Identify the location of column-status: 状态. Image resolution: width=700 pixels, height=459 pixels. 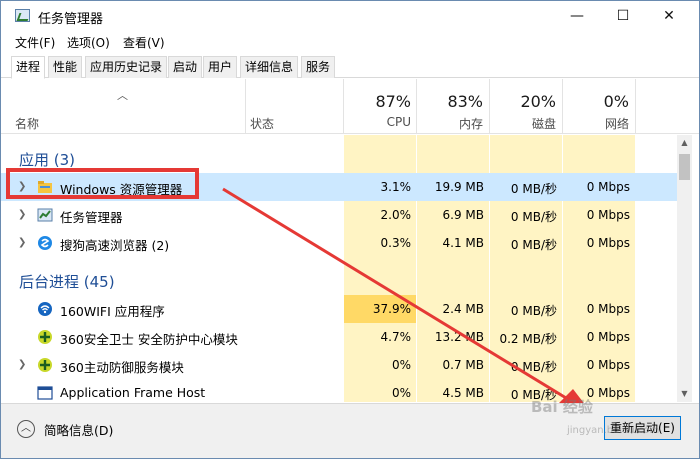
(262, 123).